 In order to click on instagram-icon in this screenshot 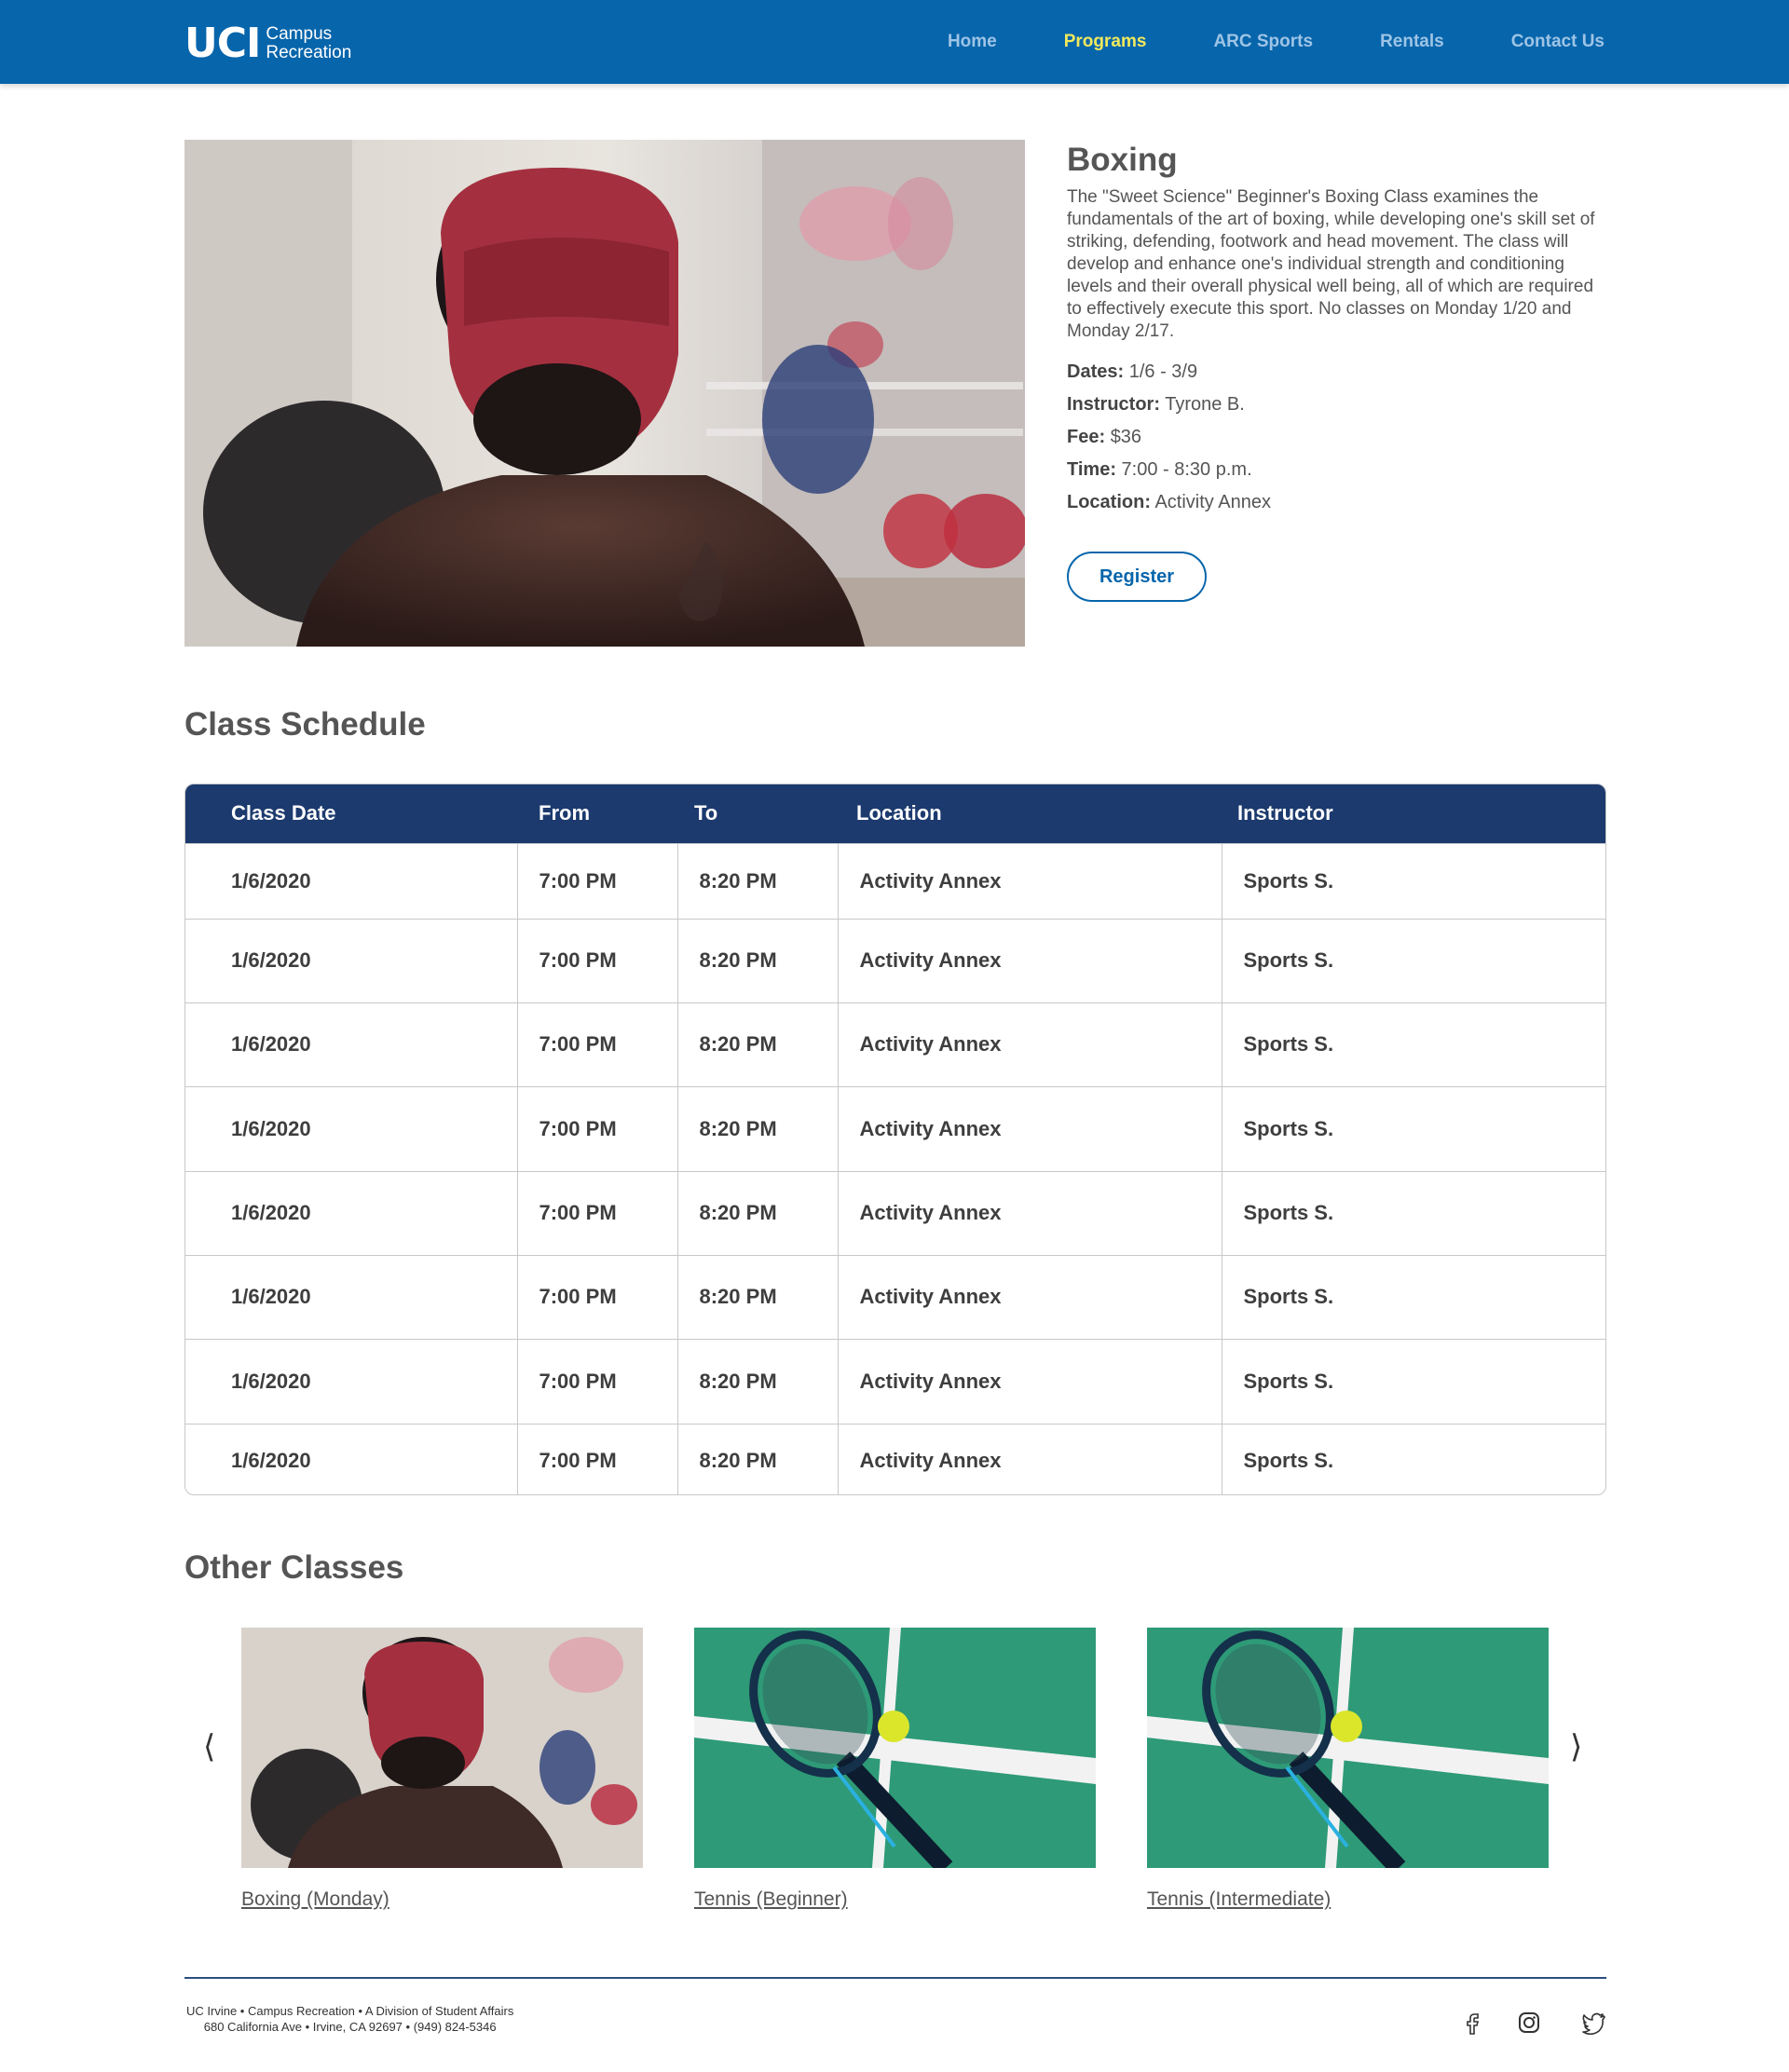, I will do `click(1529, 2023)`.